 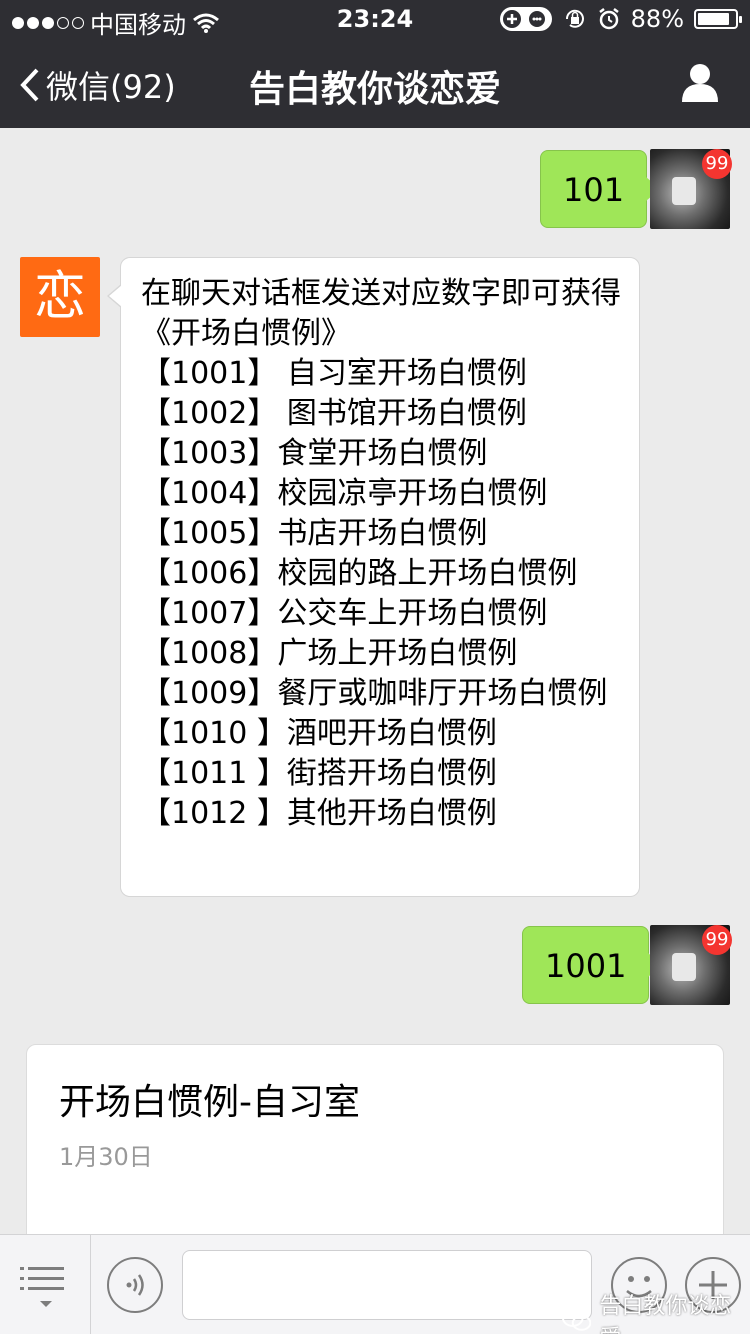 What do you see at coordinates (209, 1102) in the screenshot?
I see `article-title: 开场白惯例-自习室` at bounding box center [209, 1102].